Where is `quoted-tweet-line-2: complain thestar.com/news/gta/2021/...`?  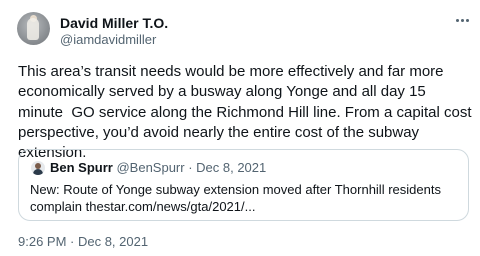 quoted-tweet-line-2: complain thestar.com/news/gta/2021/... is located at coordinates (143, 206).